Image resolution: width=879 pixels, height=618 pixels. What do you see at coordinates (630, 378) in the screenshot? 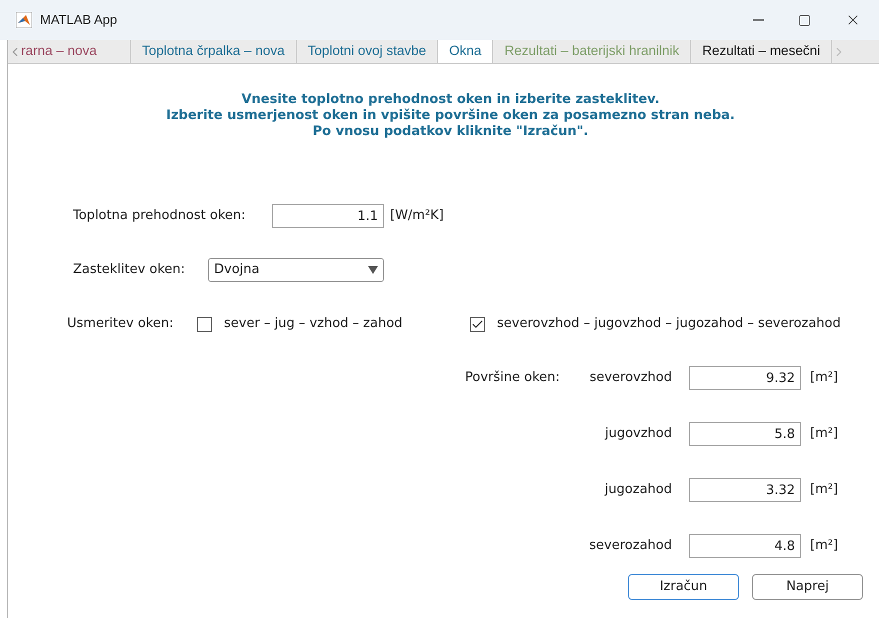
I see `direction-label: severovzhod` at bounding box center [630, 378].